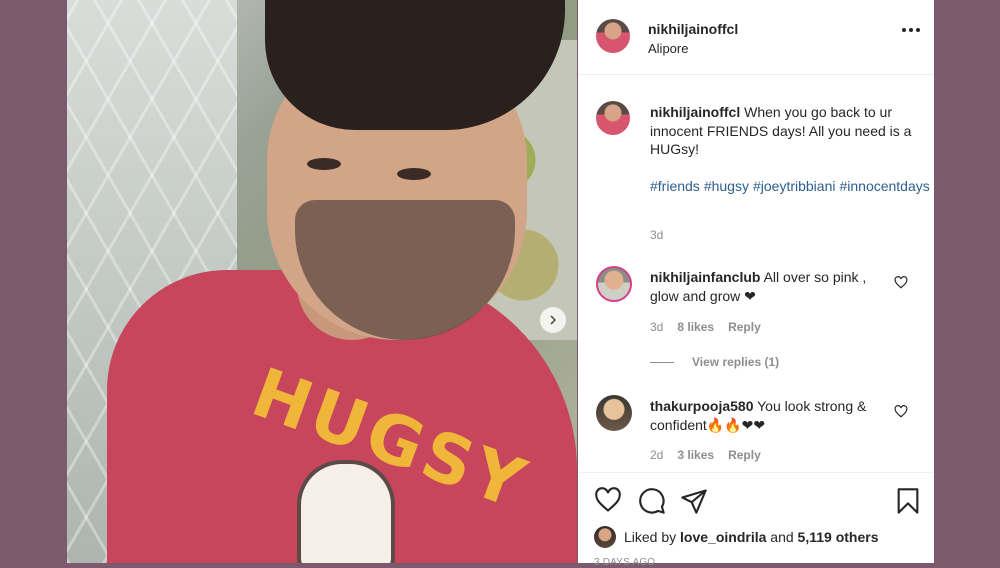 This screenshot has height=568, width=1000. I want to click on divider, so click(662, 362).